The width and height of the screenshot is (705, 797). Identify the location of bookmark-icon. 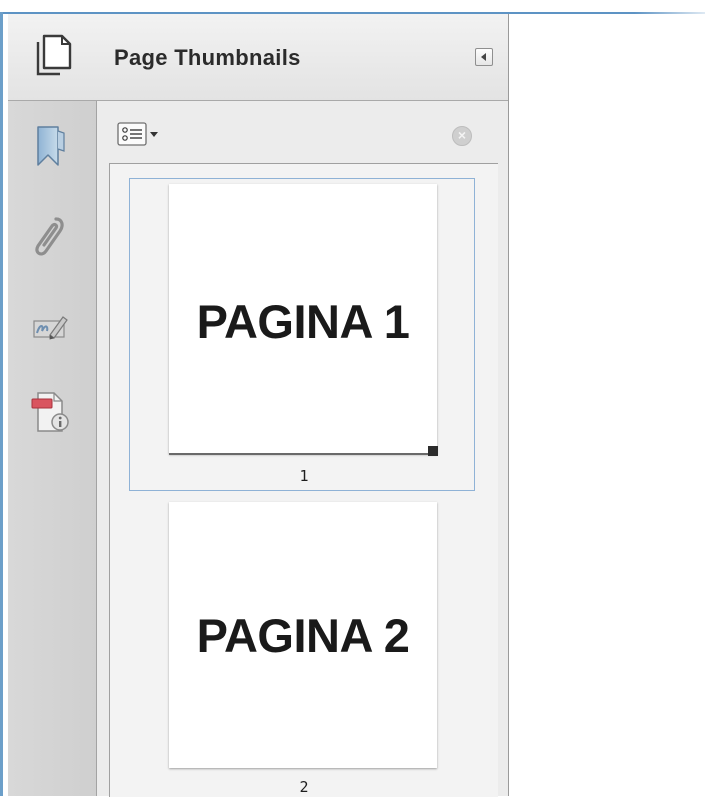
(50, 146).